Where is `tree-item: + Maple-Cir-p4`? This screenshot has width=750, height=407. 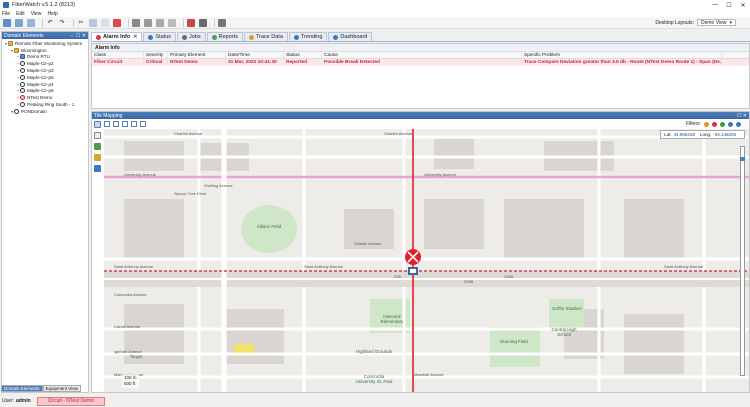
tree-item: + Maple-Cir-p4 is located at coordinates (45, 84).